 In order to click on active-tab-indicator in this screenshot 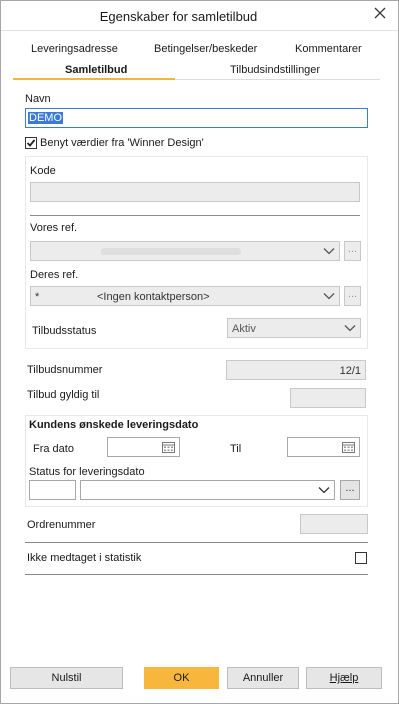, I will do `click(94, 79)`.